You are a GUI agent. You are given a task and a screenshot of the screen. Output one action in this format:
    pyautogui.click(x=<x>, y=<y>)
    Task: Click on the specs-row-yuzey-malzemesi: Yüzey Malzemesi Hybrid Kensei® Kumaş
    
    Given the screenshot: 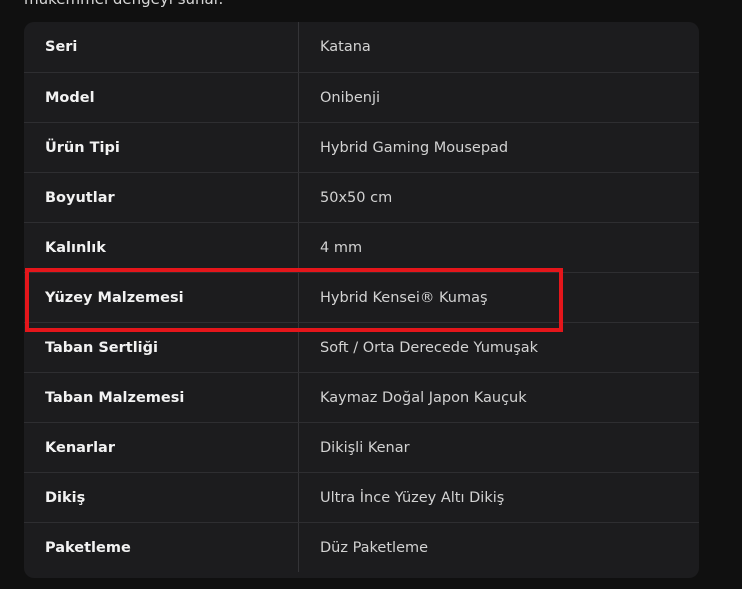 What is the action you would take?
    pyautogui.click(x=361, y=297)
    